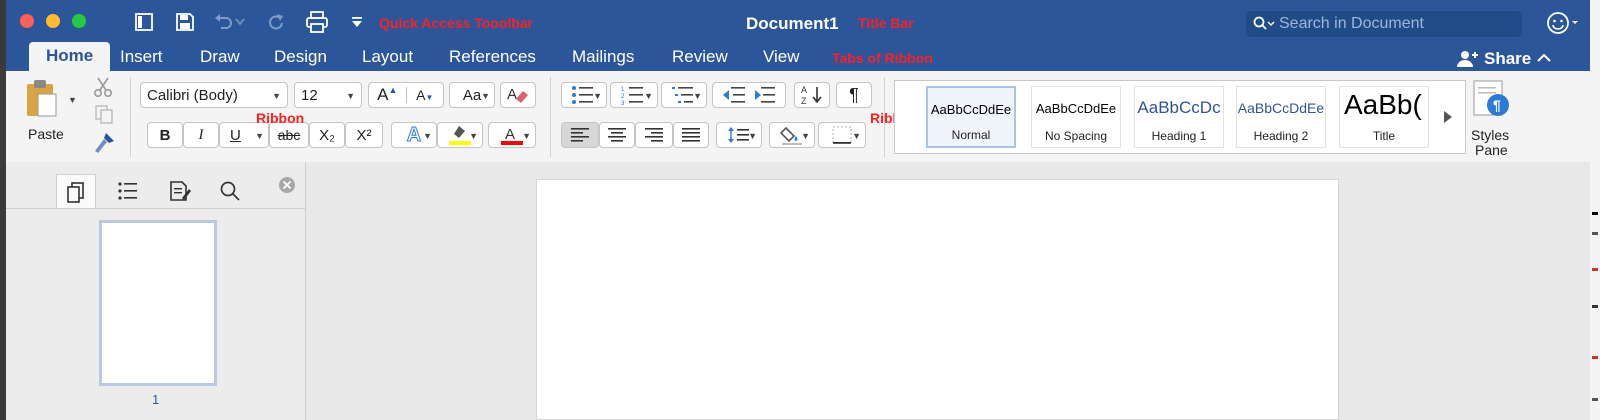  I want to click on decrease-indent-icon, so click(734, 95).